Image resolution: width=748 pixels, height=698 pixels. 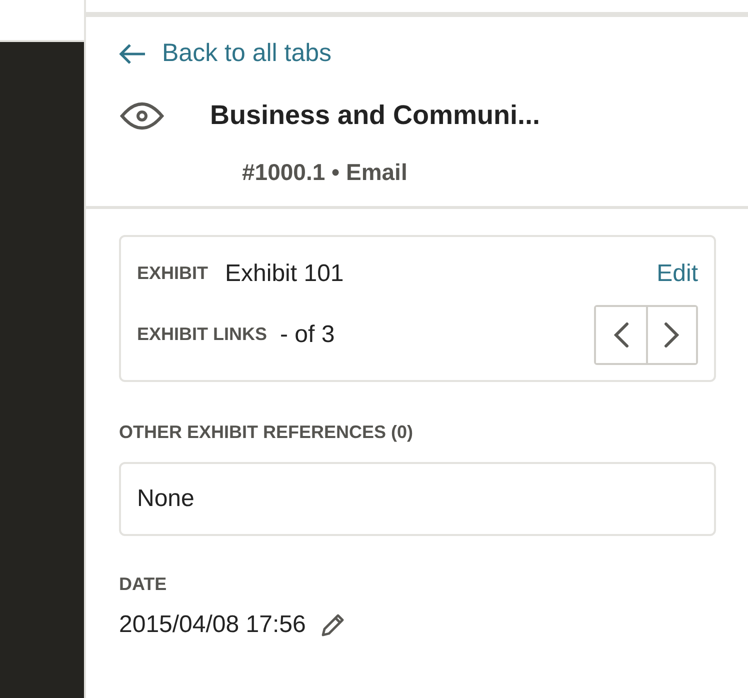 I want to click on document-subtitle: #1000.1 • Email, so click(x=325, y=172).